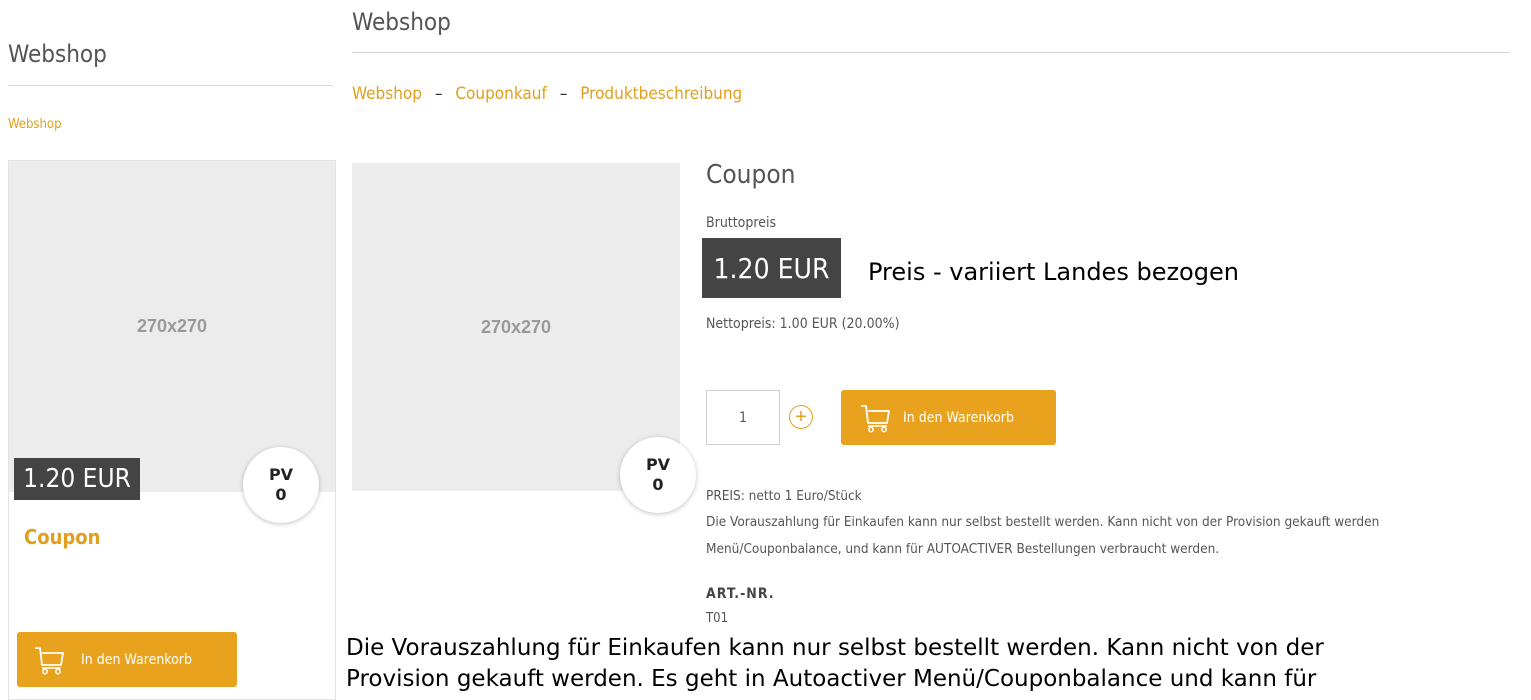  Describe the element at coordinates (401, 22) in the screenshot. I see `page-title: Webshop` at that location.